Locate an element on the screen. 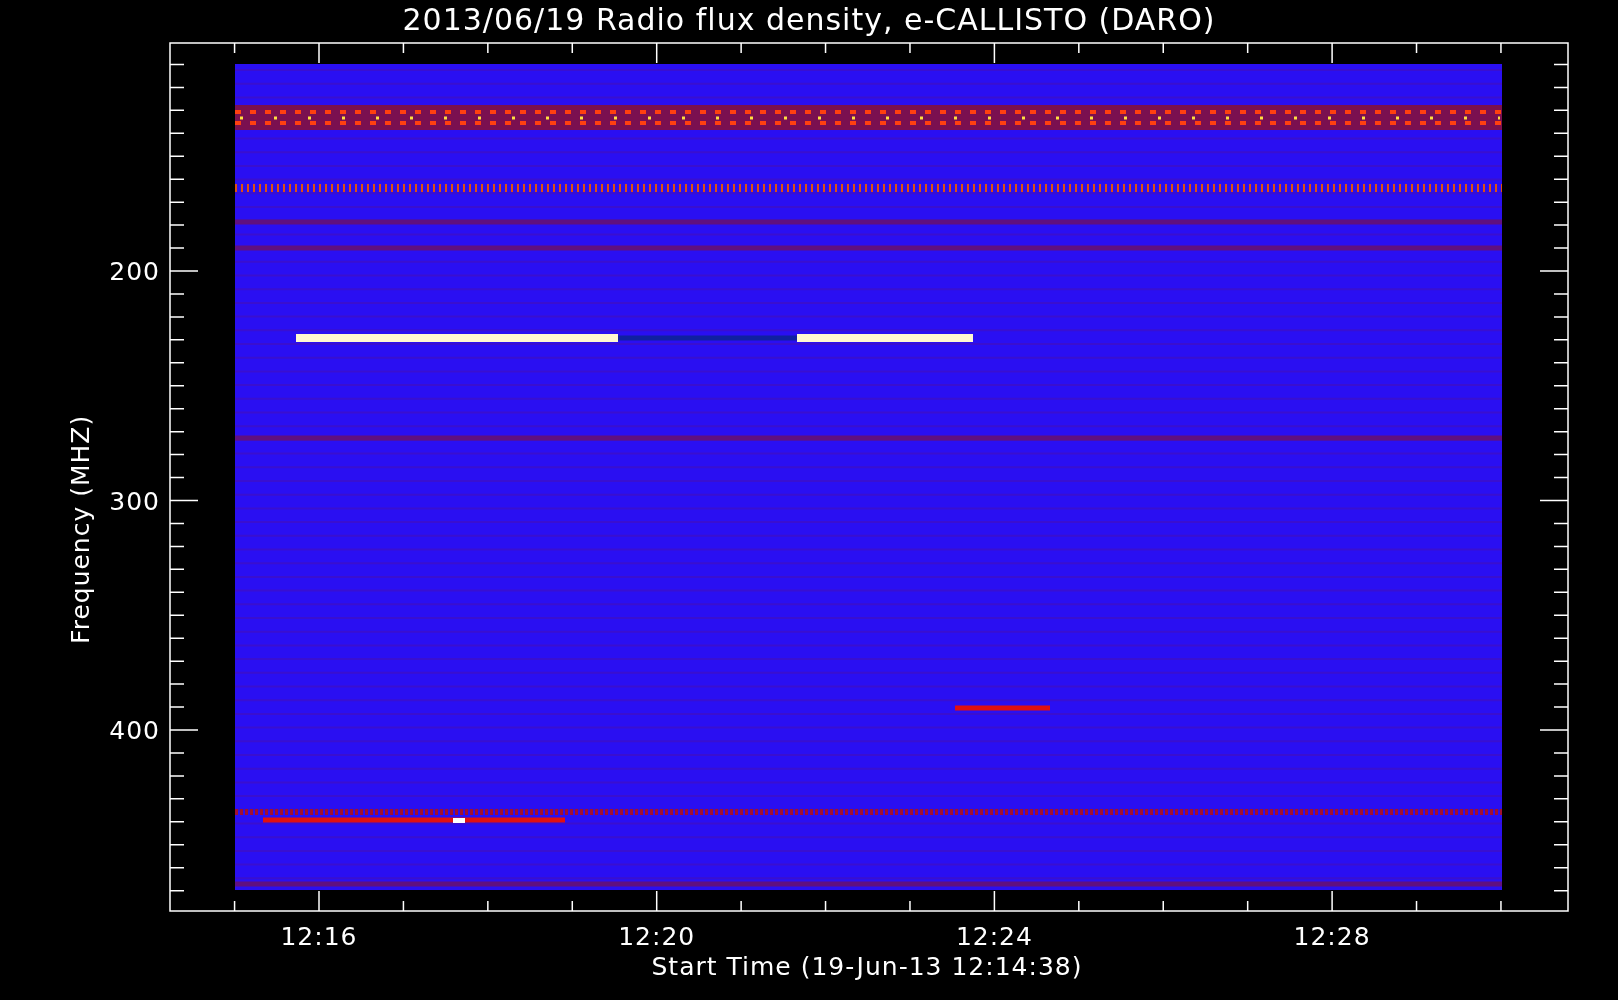  x-tick-label: 12:20 is located at coordinates (657, 936).